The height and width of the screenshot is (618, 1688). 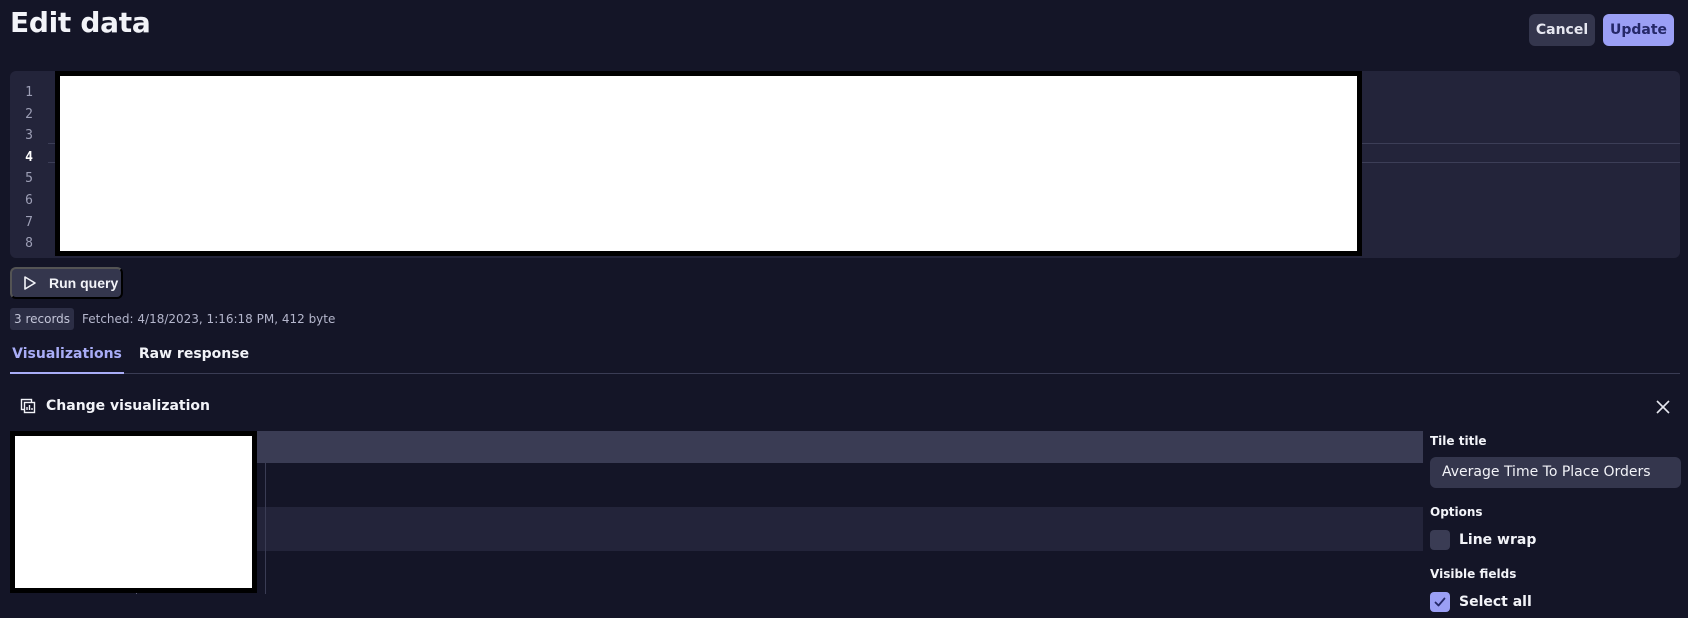 What do you see at coordinates (265, 528) in the screenshot?
I see `column-divider` at bounding box center [265, 528].